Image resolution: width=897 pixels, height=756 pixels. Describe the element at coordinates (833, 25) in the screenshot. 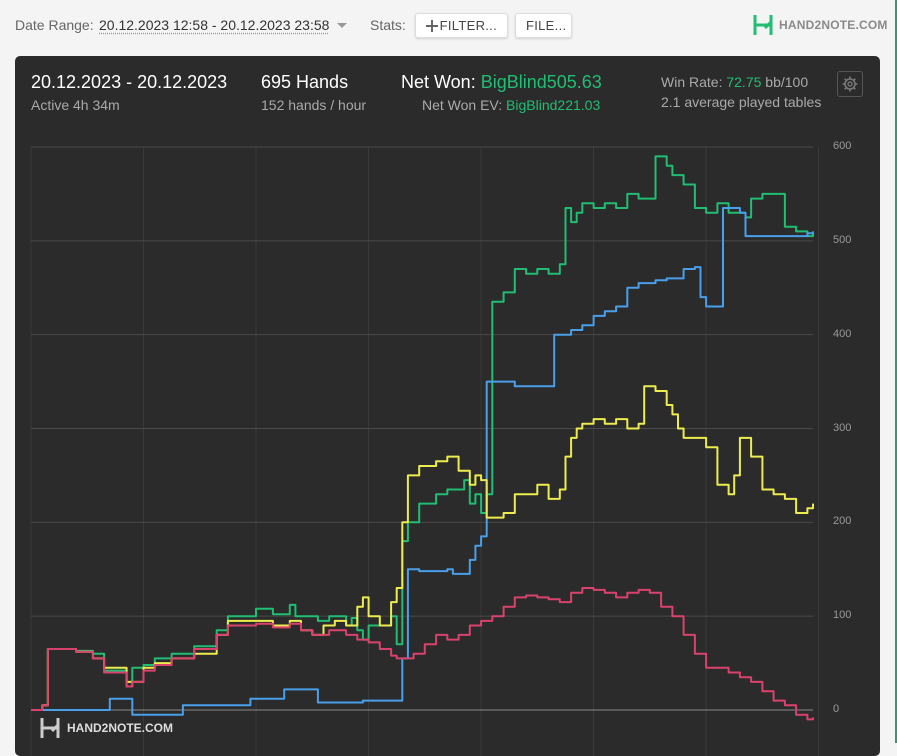

I see `brand-text: HAND2NOTE.COM` at that location.